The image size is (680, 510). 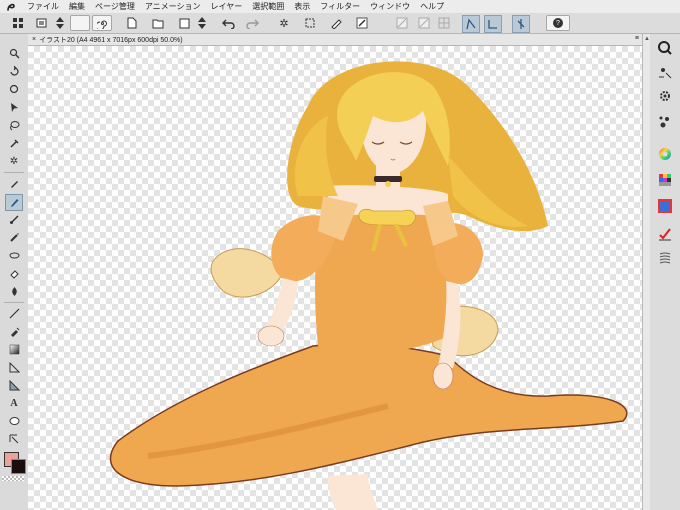 I want to click on save-options-icon, so click(x=202, y=23).